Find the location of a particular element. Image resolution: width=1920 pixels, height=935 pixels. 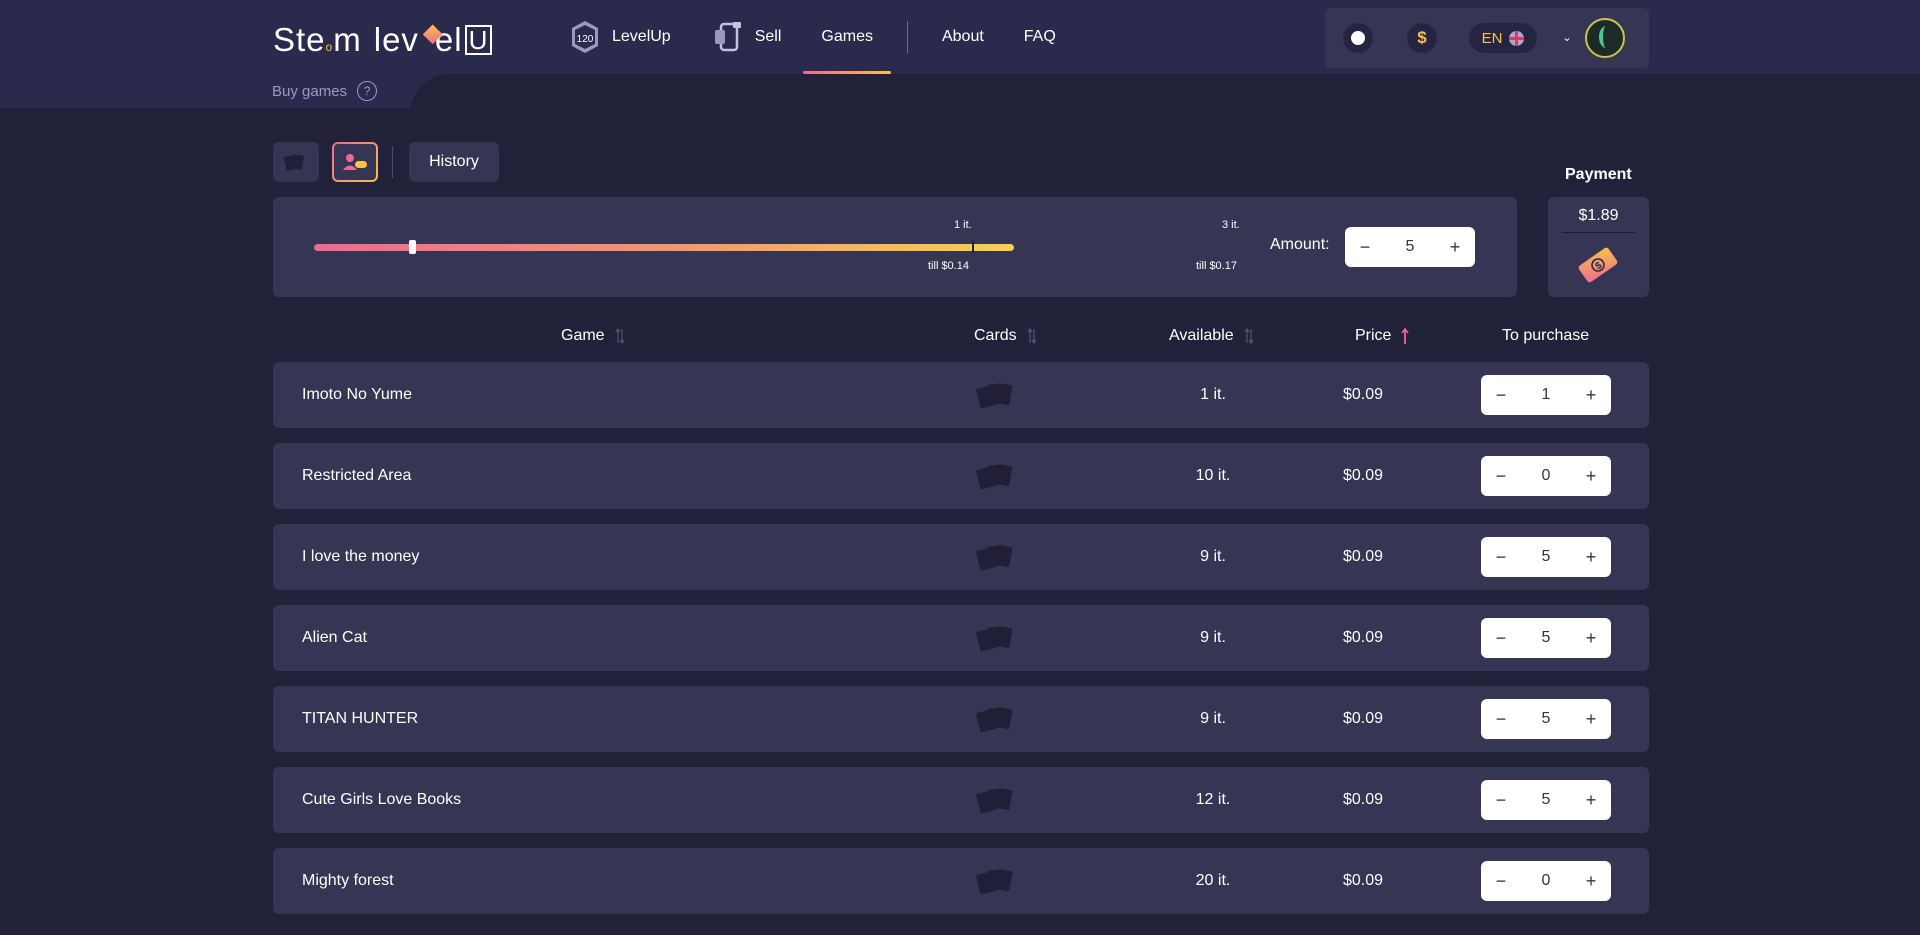

uk-flag-icon is located at coordinates (1517, 38).